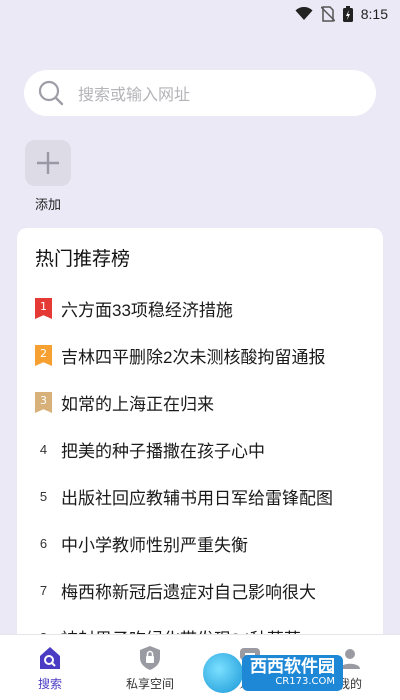 This screenshot has width=400, height=700. What do you see at coordinates (154, 545) in the screenshot?
I see `hot-item-text: 中小学教师性别严重失衡` at bounding box center [154, 545].